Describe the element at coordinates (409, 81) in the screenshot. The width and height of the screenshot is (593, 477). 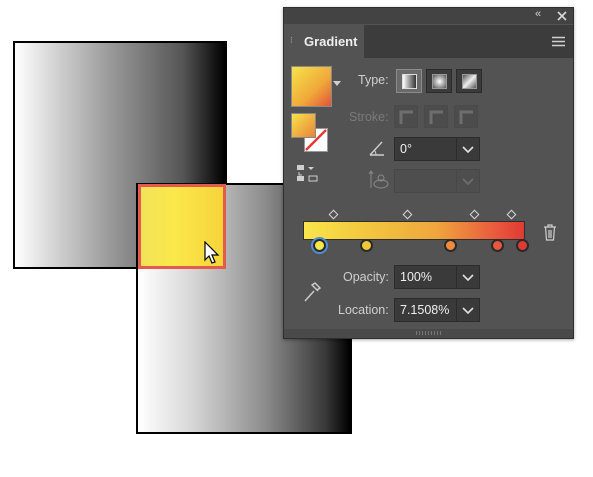
I see `linear-gradient-button` at that location.